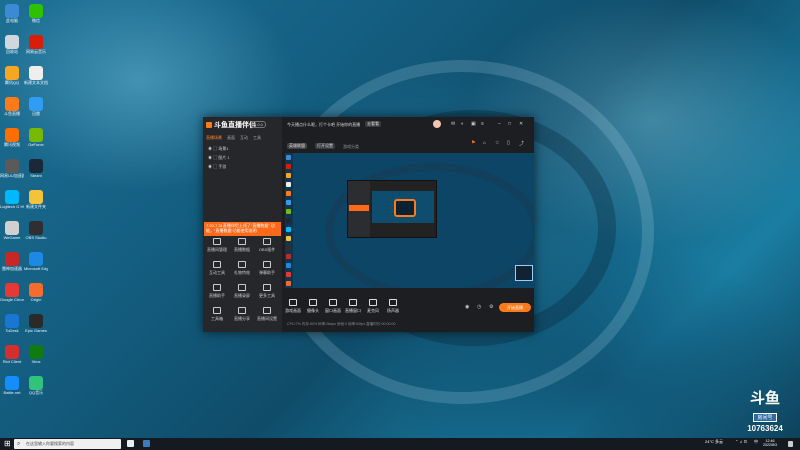 The image size is (800, 450). Describe the element at coordinates (36, 267) in the screenshot. I see `desktop-icon: Microsoft Edge` at that location.